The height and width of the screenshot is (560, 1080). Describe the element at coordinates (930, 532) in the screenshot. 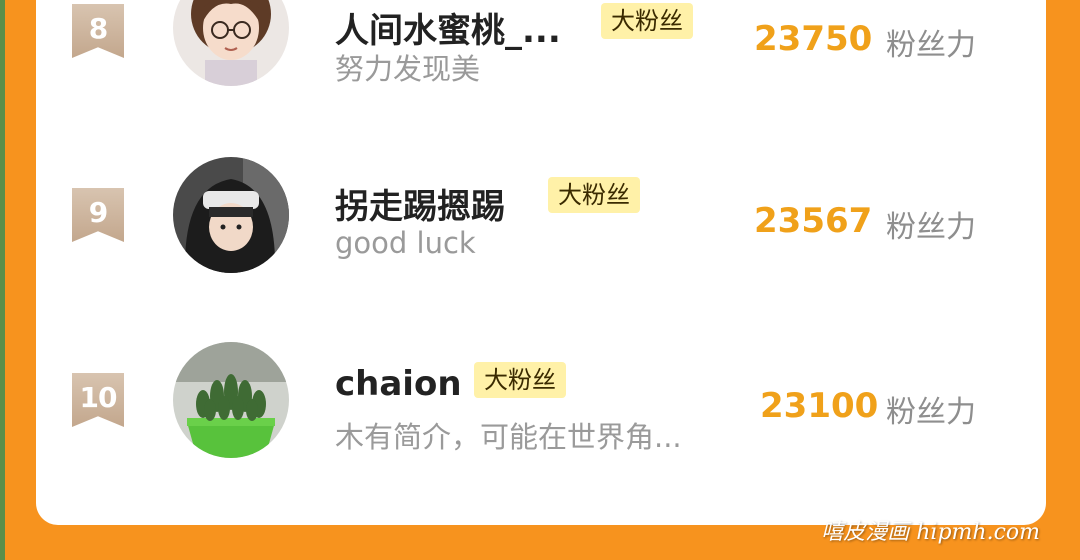

I see `site-watermark: 嘻皮漫画 hipmh.com` at that location.